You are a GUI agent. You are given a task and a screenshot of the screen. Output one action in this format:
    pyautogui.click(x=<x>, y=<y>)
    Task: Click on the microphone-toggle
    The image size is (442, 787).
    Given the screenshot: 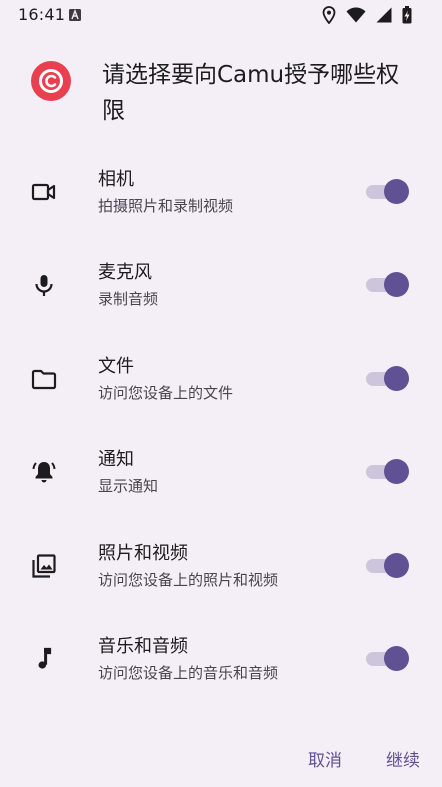 What is the action you would take?
    pyautogui.click(x=388, y=285)
    